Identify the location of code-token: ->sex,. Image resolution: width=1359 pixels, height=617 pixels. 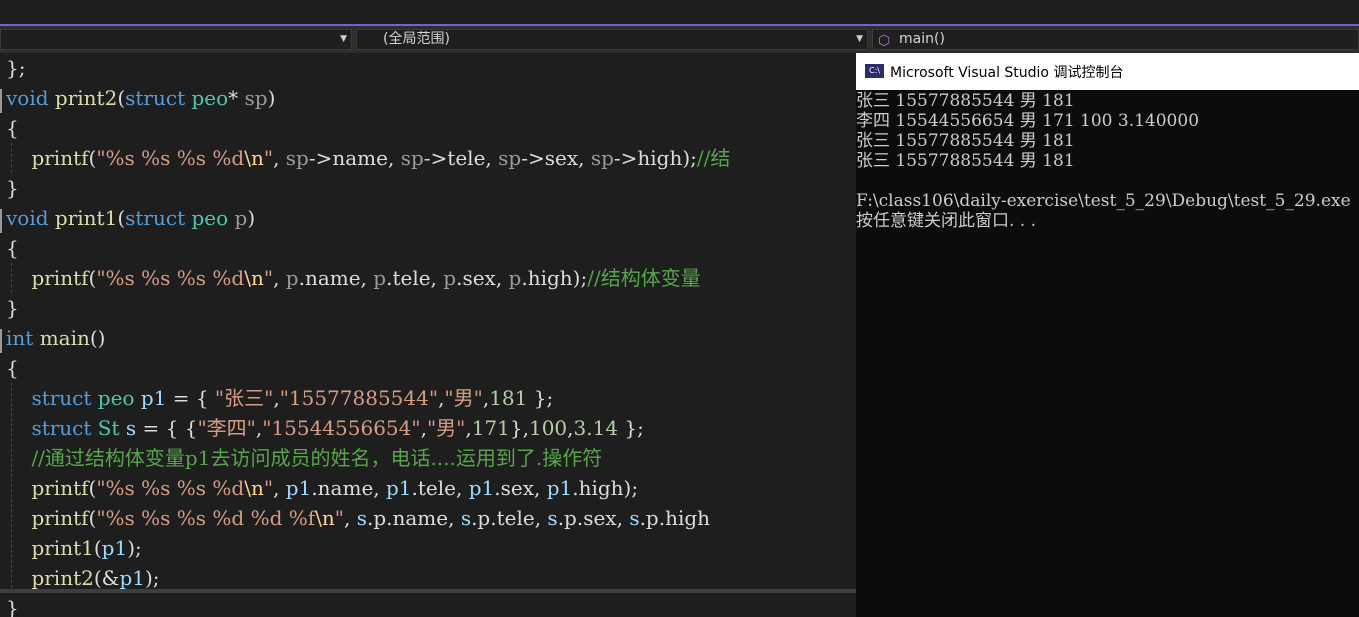
(556, 158).